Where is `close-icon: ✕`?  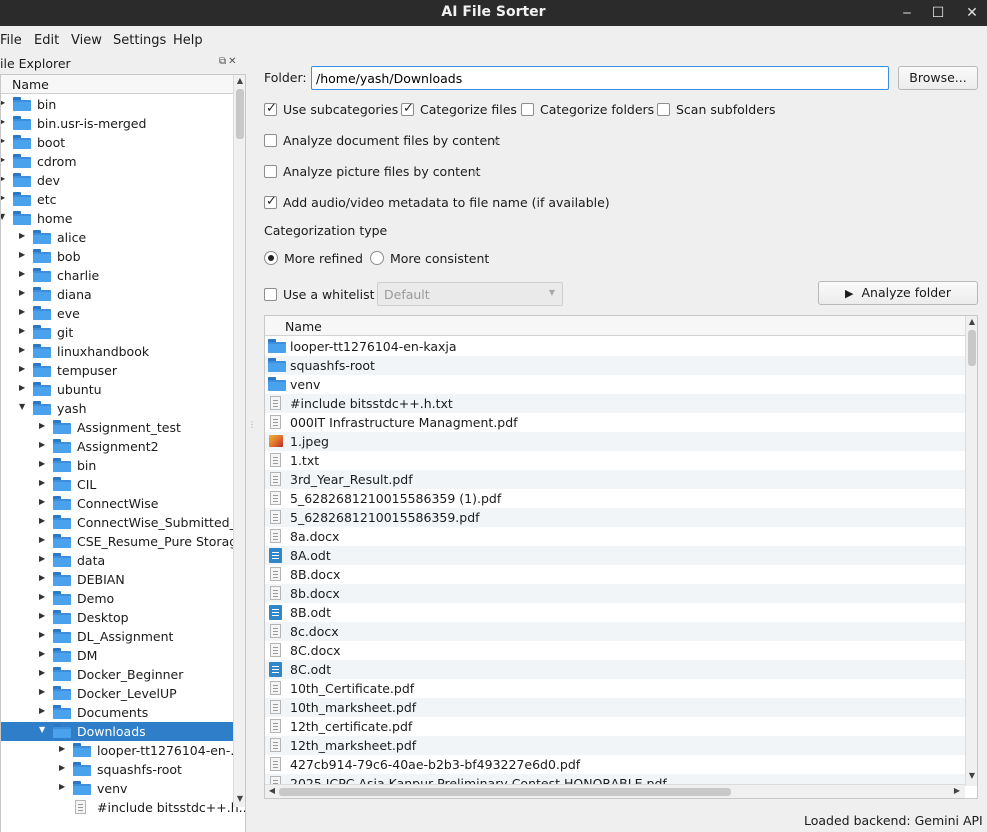
close-icon: ✕ is located at coordinates (972, 13).